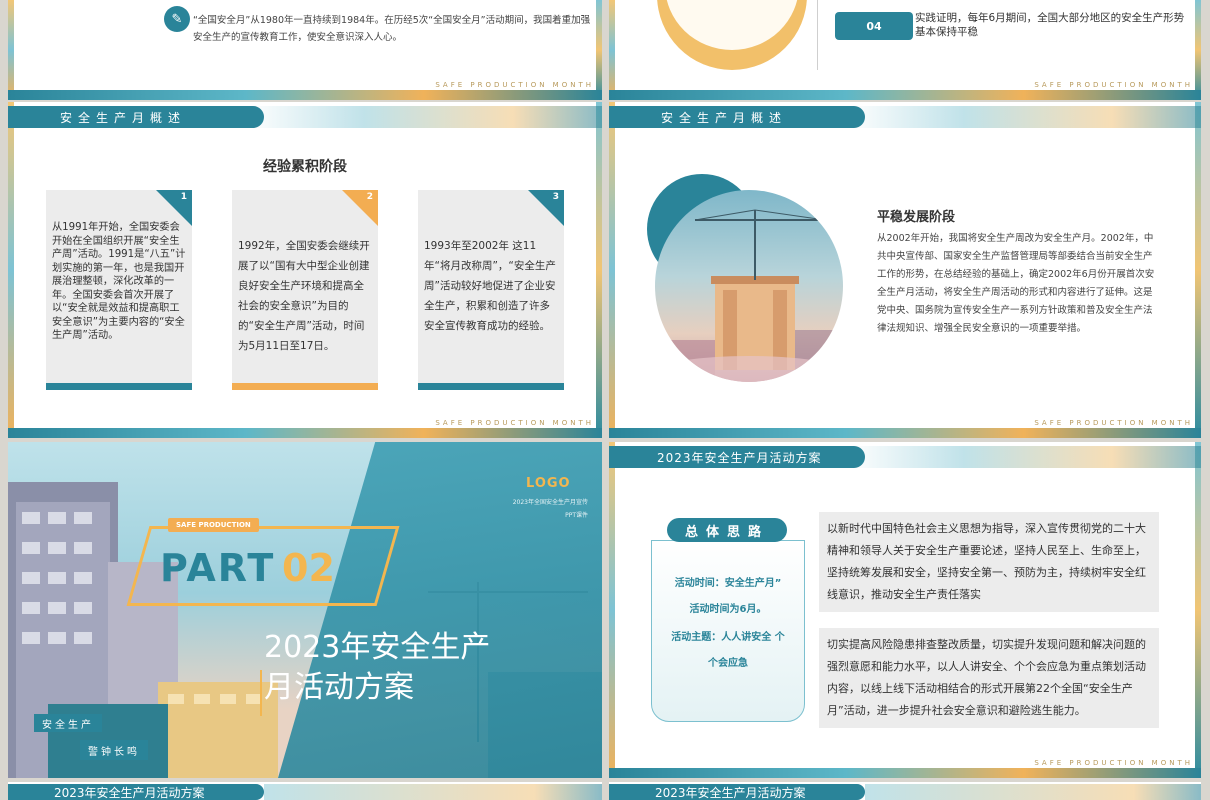  Describe the element at coordinates (68, 723) in the screenshot. I see `label-safety: 安全生产` at that location.